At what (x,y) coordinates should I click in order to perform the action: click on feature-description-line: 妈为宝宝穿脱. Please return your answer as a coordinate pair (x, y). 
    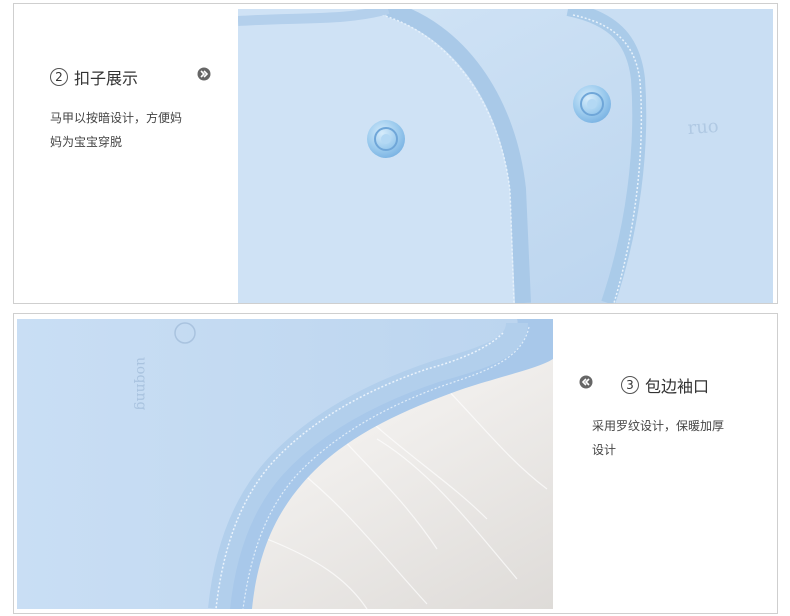
    Looking at the image, I should click on (86, 142).